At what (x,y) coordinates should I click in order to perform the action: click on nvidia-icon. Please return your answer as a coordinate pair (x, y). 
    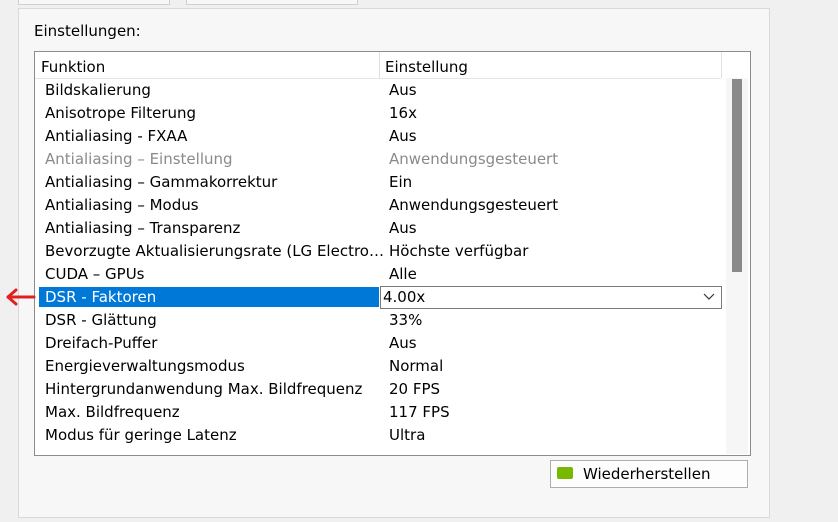
    Looking at the image, I should click on (565, 473).